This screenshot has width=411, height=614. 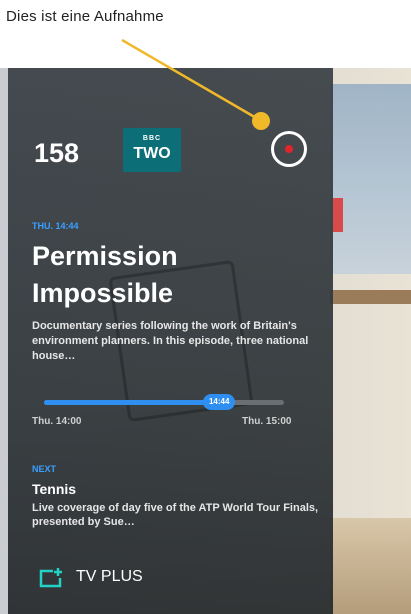 What do you see at coordinates (370, 566) in the screenshot?
I see `background-table` at bounding box center [370, 566].